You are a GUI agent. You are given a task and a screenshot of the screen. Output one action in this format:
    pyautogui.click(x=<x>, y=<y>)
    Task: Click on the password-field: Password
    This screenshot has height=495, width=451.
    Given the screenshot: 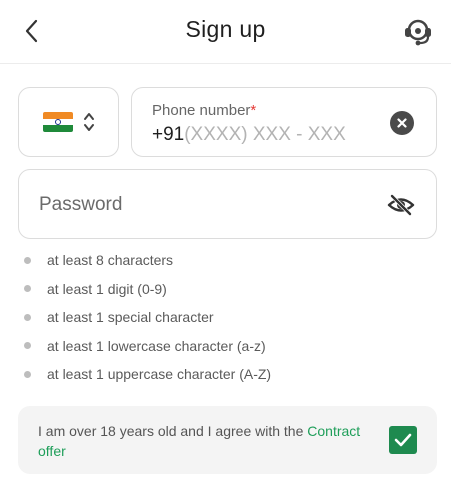 What is the action you would take?
    pyautogui.click(x=227, y=204)
    